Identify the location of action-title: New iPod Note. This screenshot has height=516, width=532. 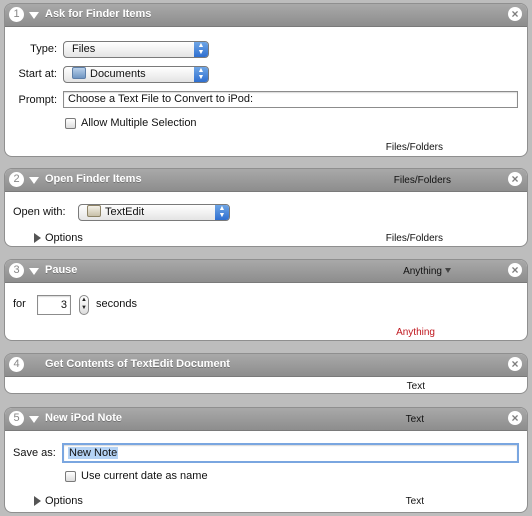
(84, 418).